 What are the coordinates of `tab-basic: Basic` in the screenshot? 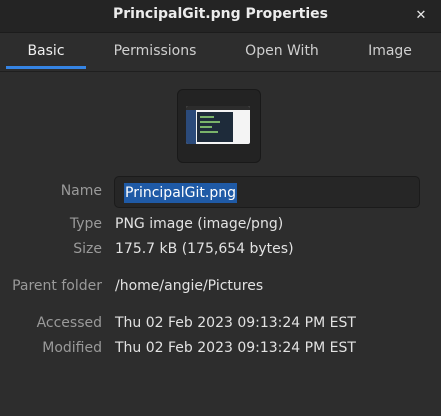 It's located at (46, 51).